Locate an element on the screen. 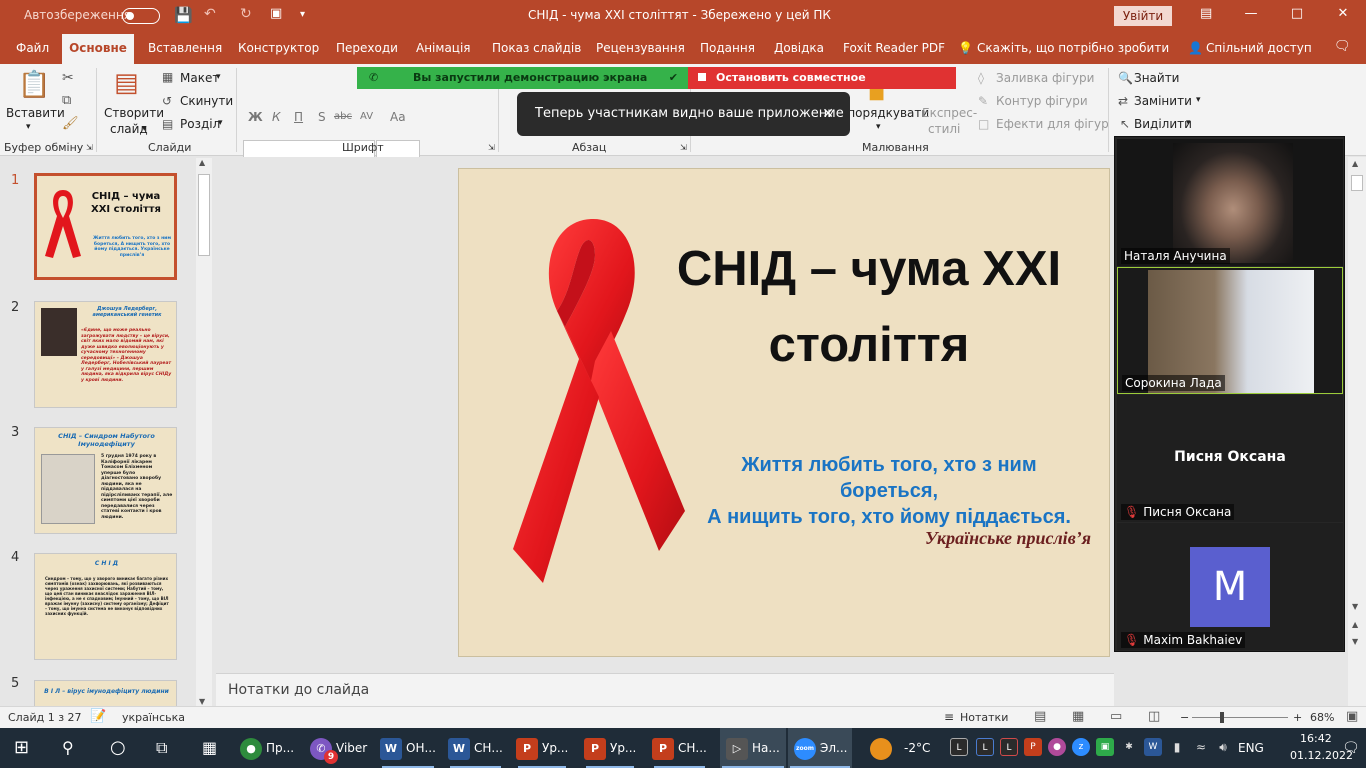 This screenshot has height=768, width=1366. notifications-icon: 🗨︎ is located at coordinates (1351, 748).